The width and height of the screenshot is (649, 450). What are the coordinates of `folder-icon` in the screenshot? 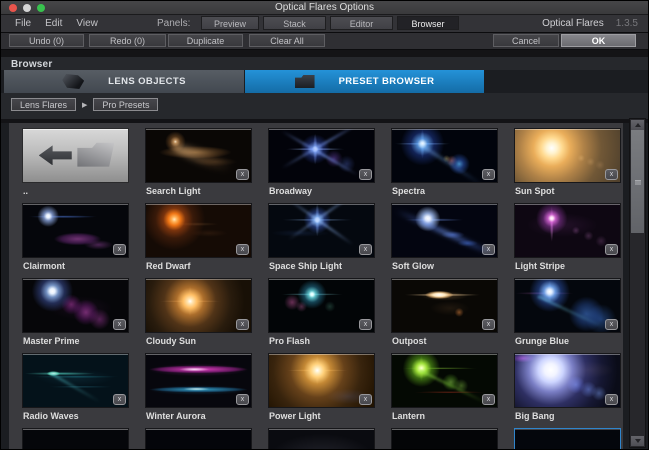 It's located at (96, 154).